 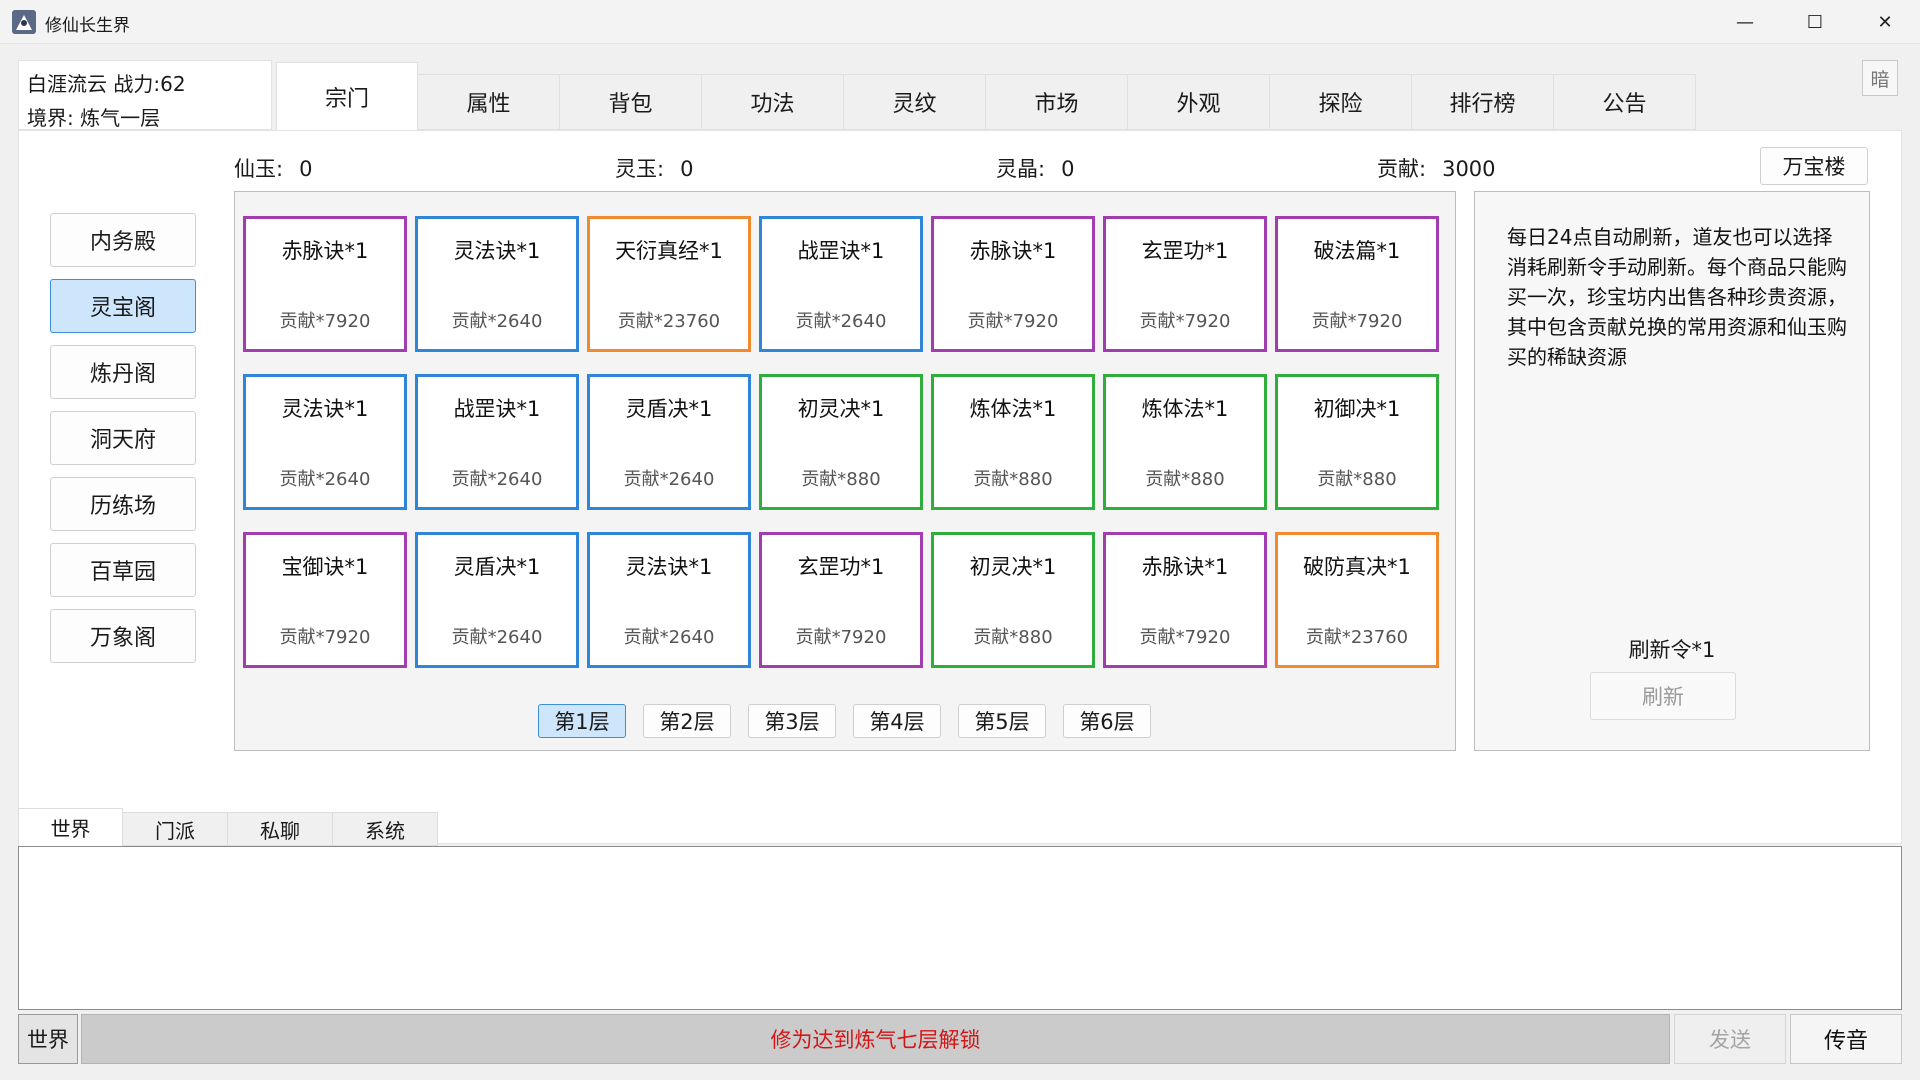 What do you see at coordinates (669, 251) in the screenshot?
I see `item-name: 天衍真经*1` at bounding box center [669, 251].